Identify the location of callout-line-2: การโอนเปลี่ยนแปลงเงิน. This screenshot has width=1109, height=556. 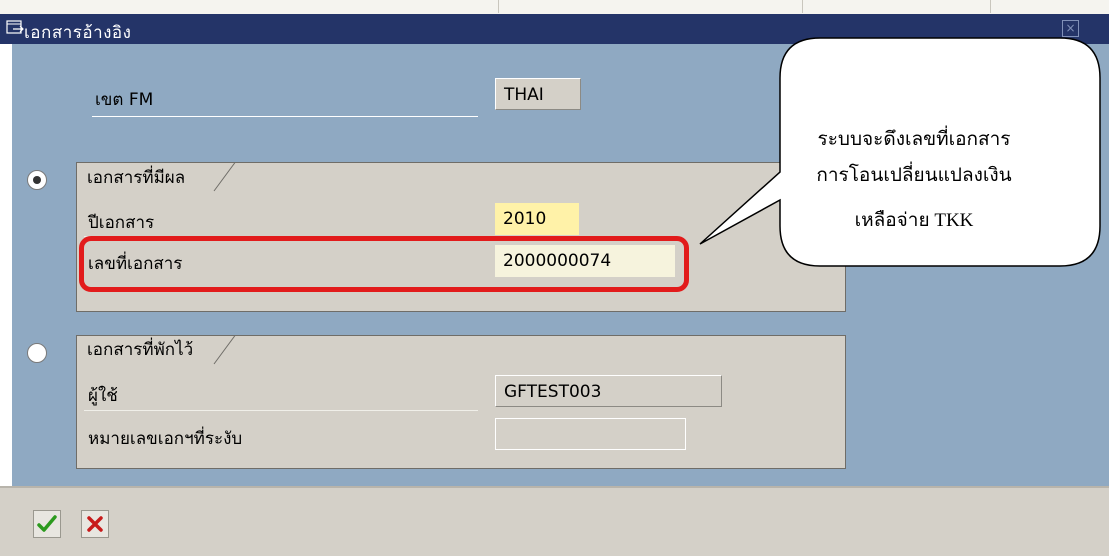
(914, 175).